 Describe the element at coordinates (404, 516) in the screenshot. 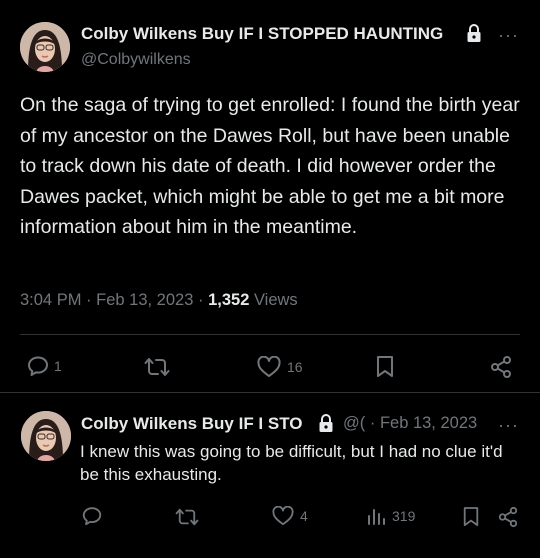

I see `reply-views-count: 319` at that location.